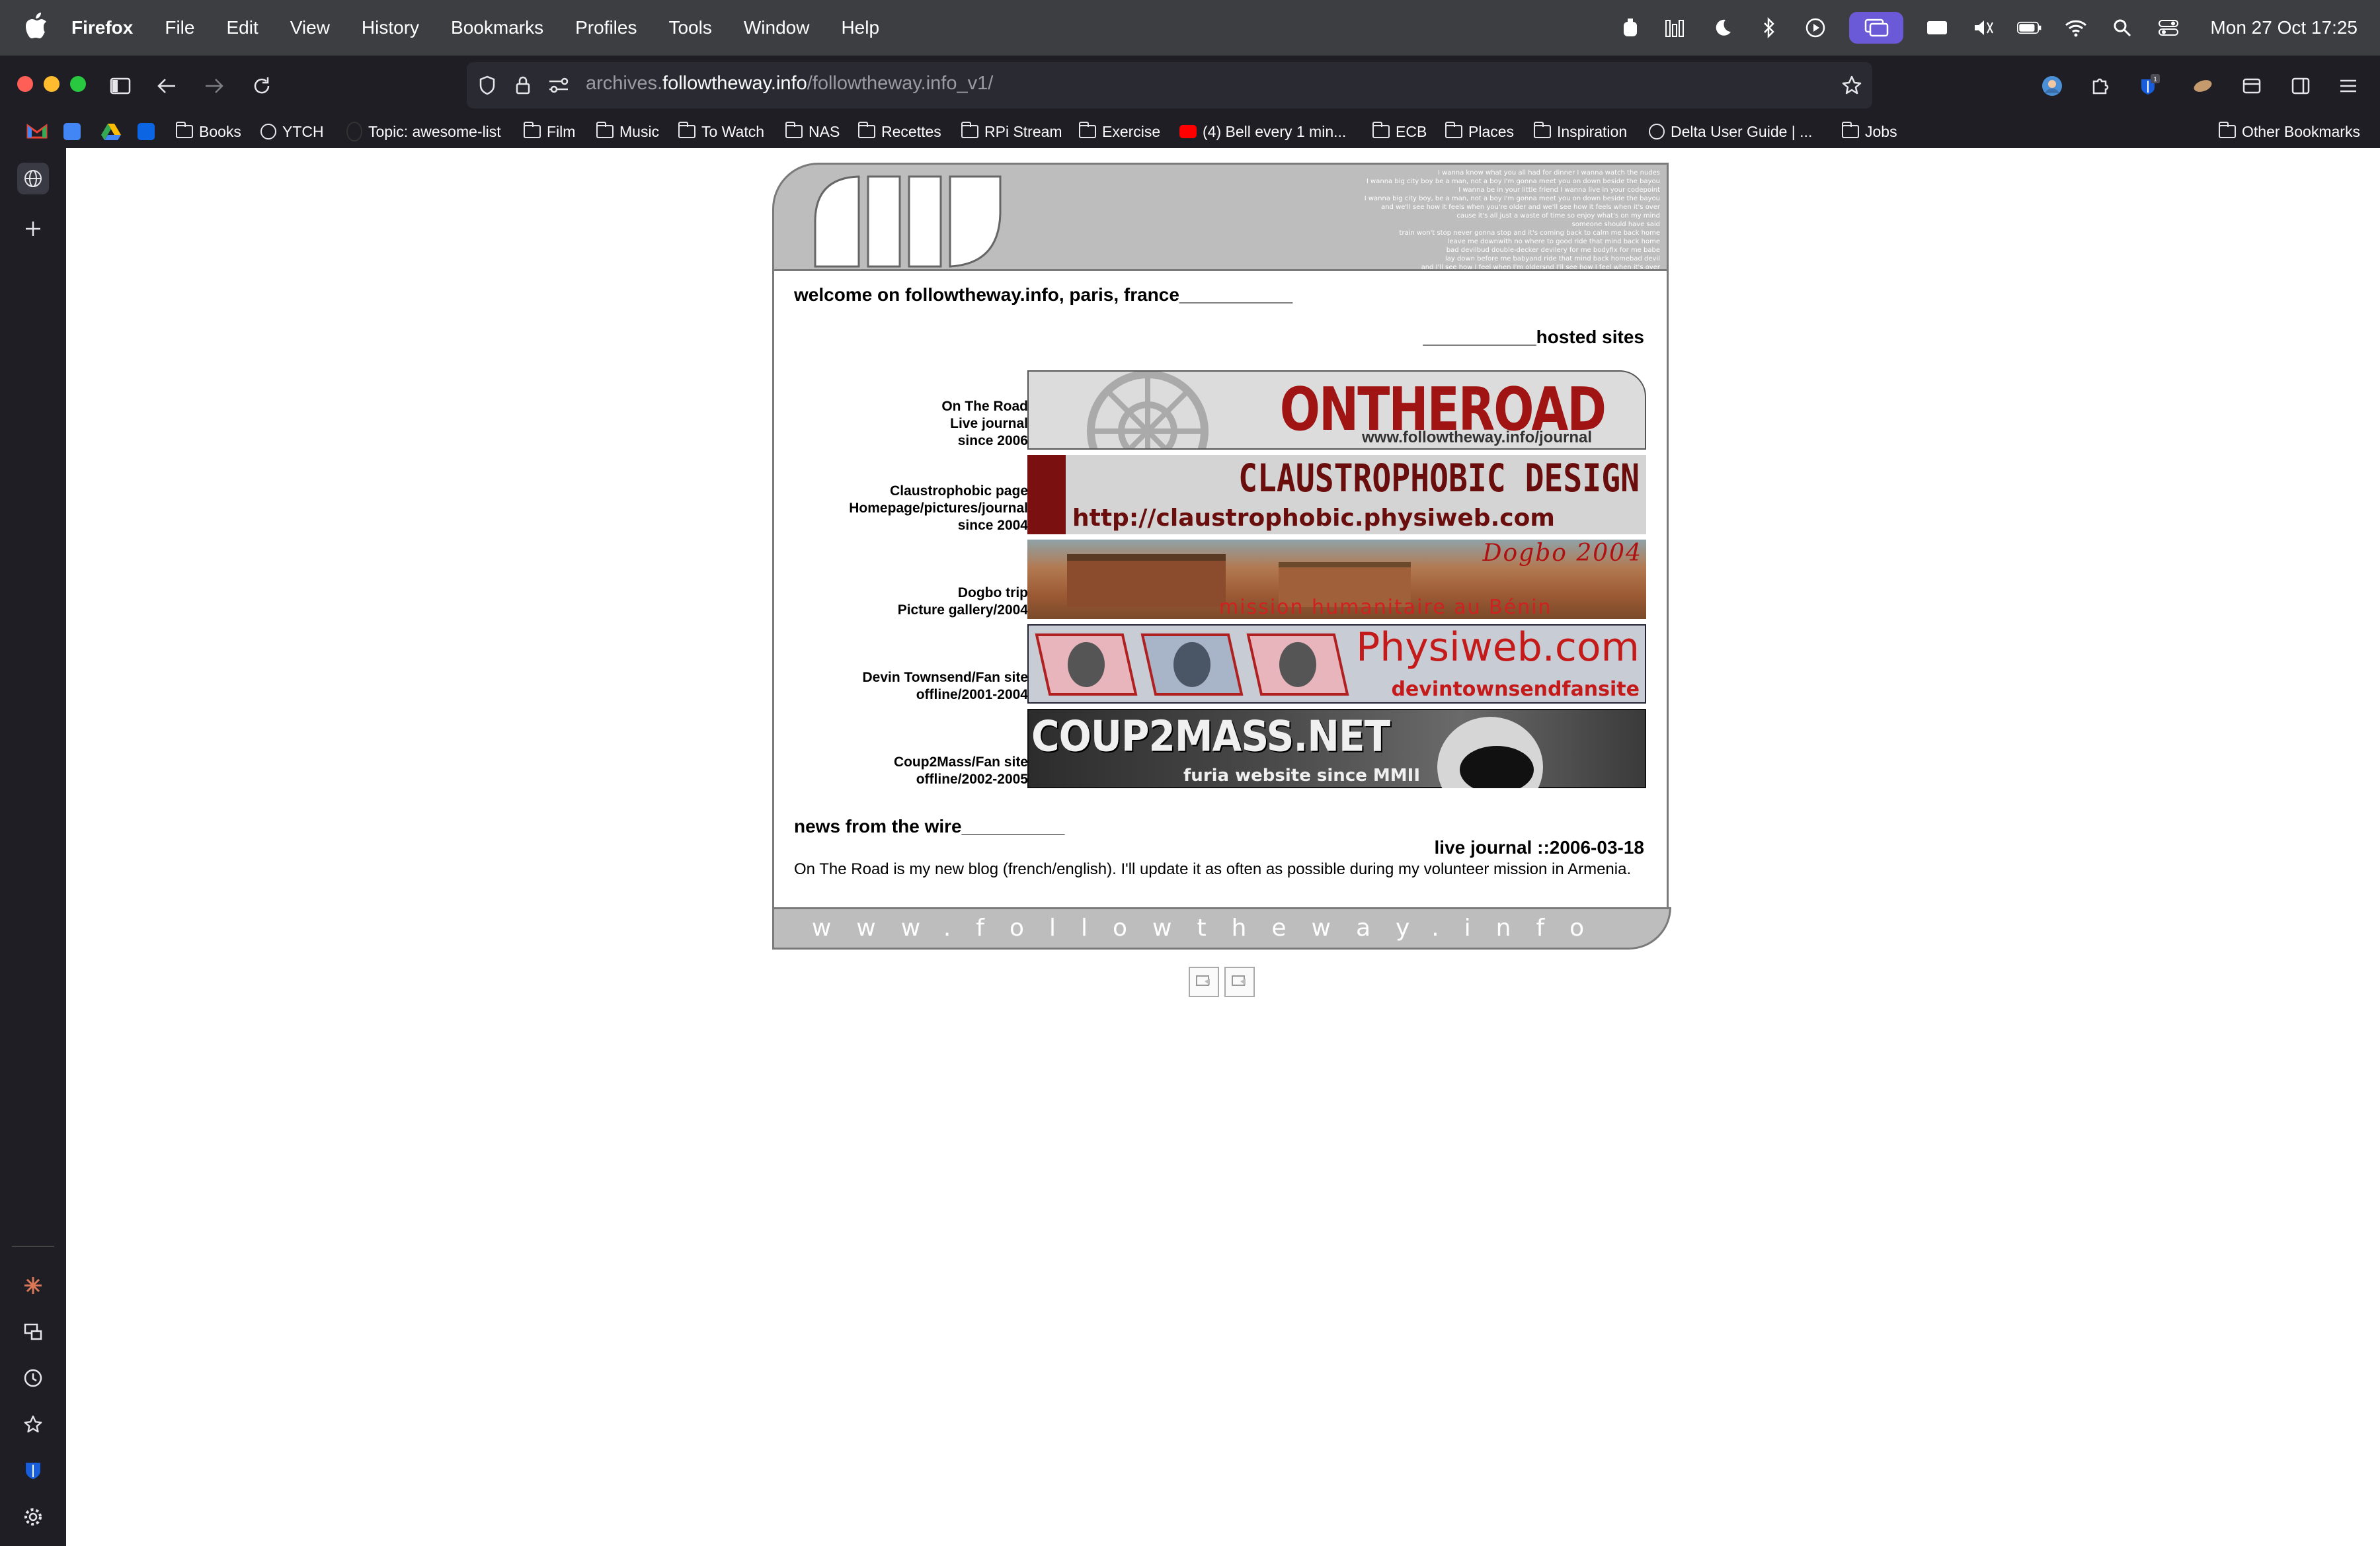  I want to click on url-prefix: archives., so click(624, 83).